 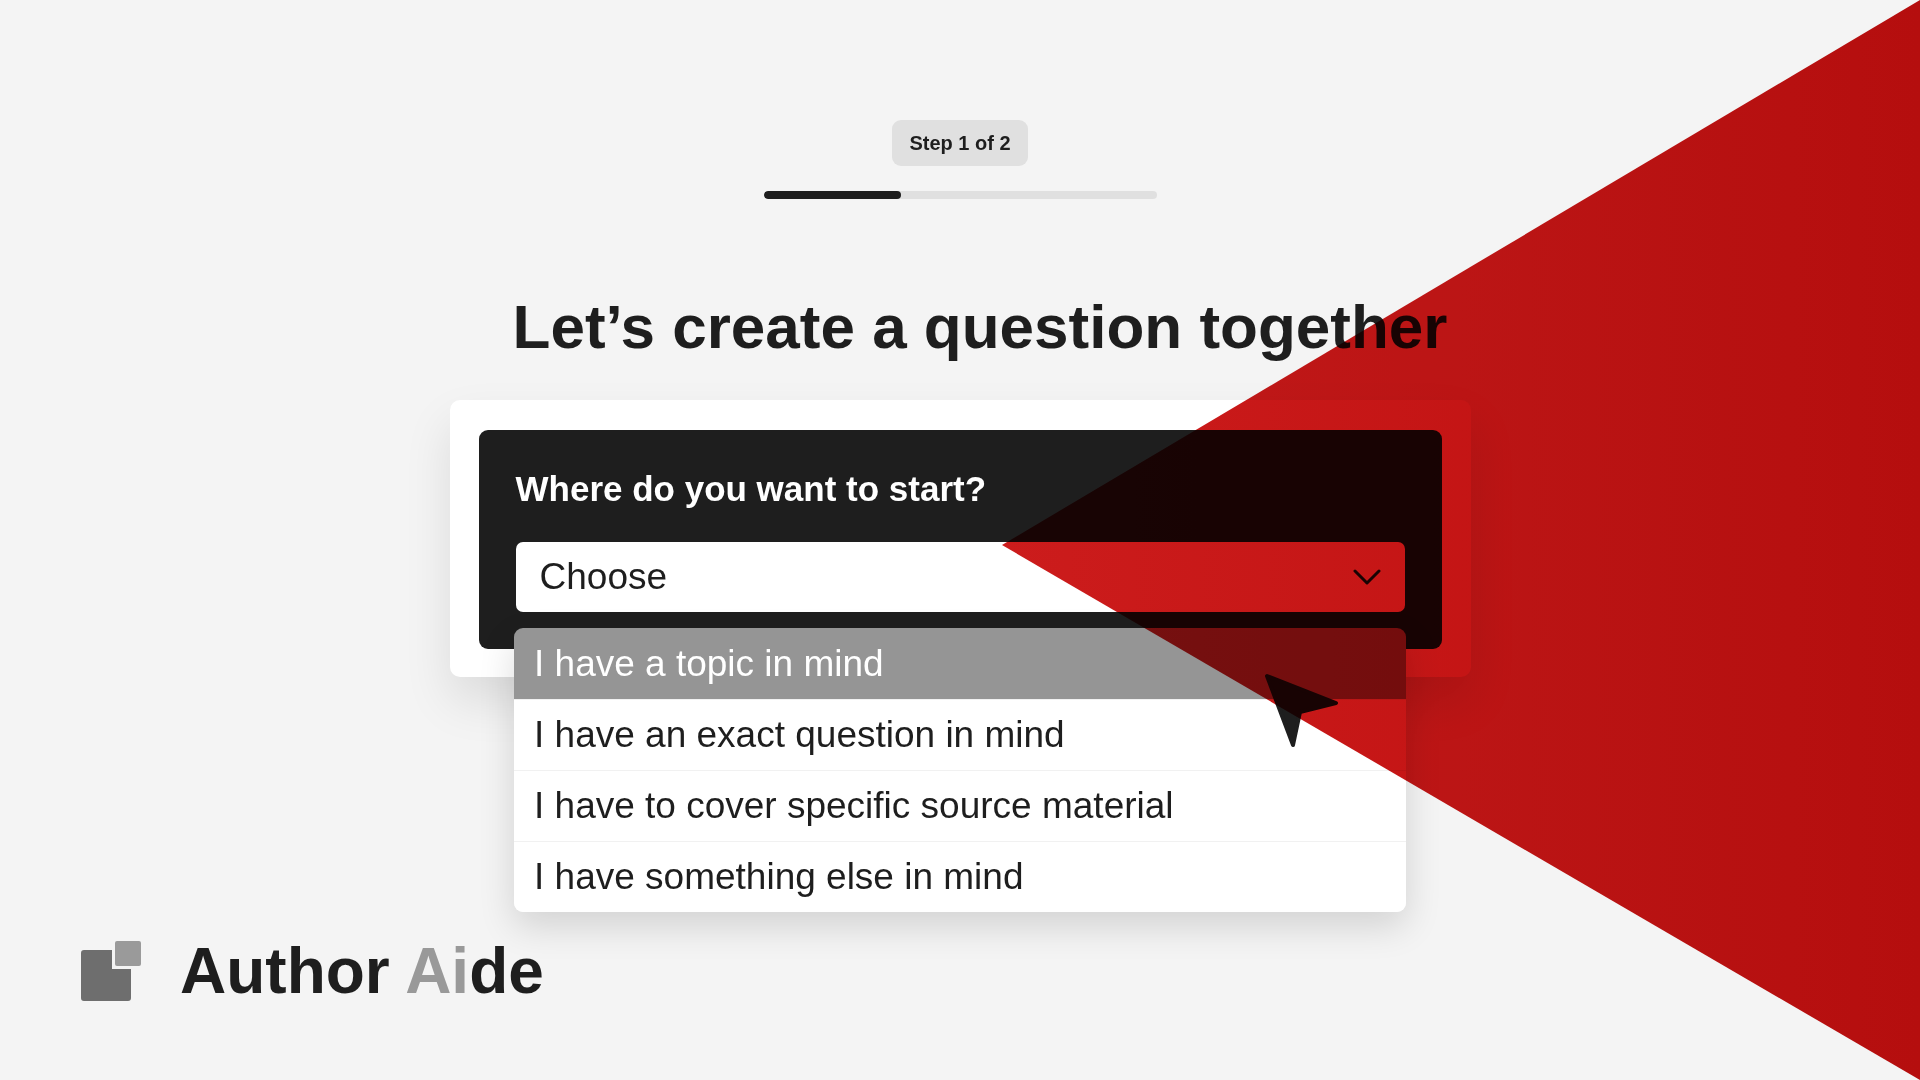 I want to click on dropdown-option: I have to cover specific source material, so click(x=960, y=805).